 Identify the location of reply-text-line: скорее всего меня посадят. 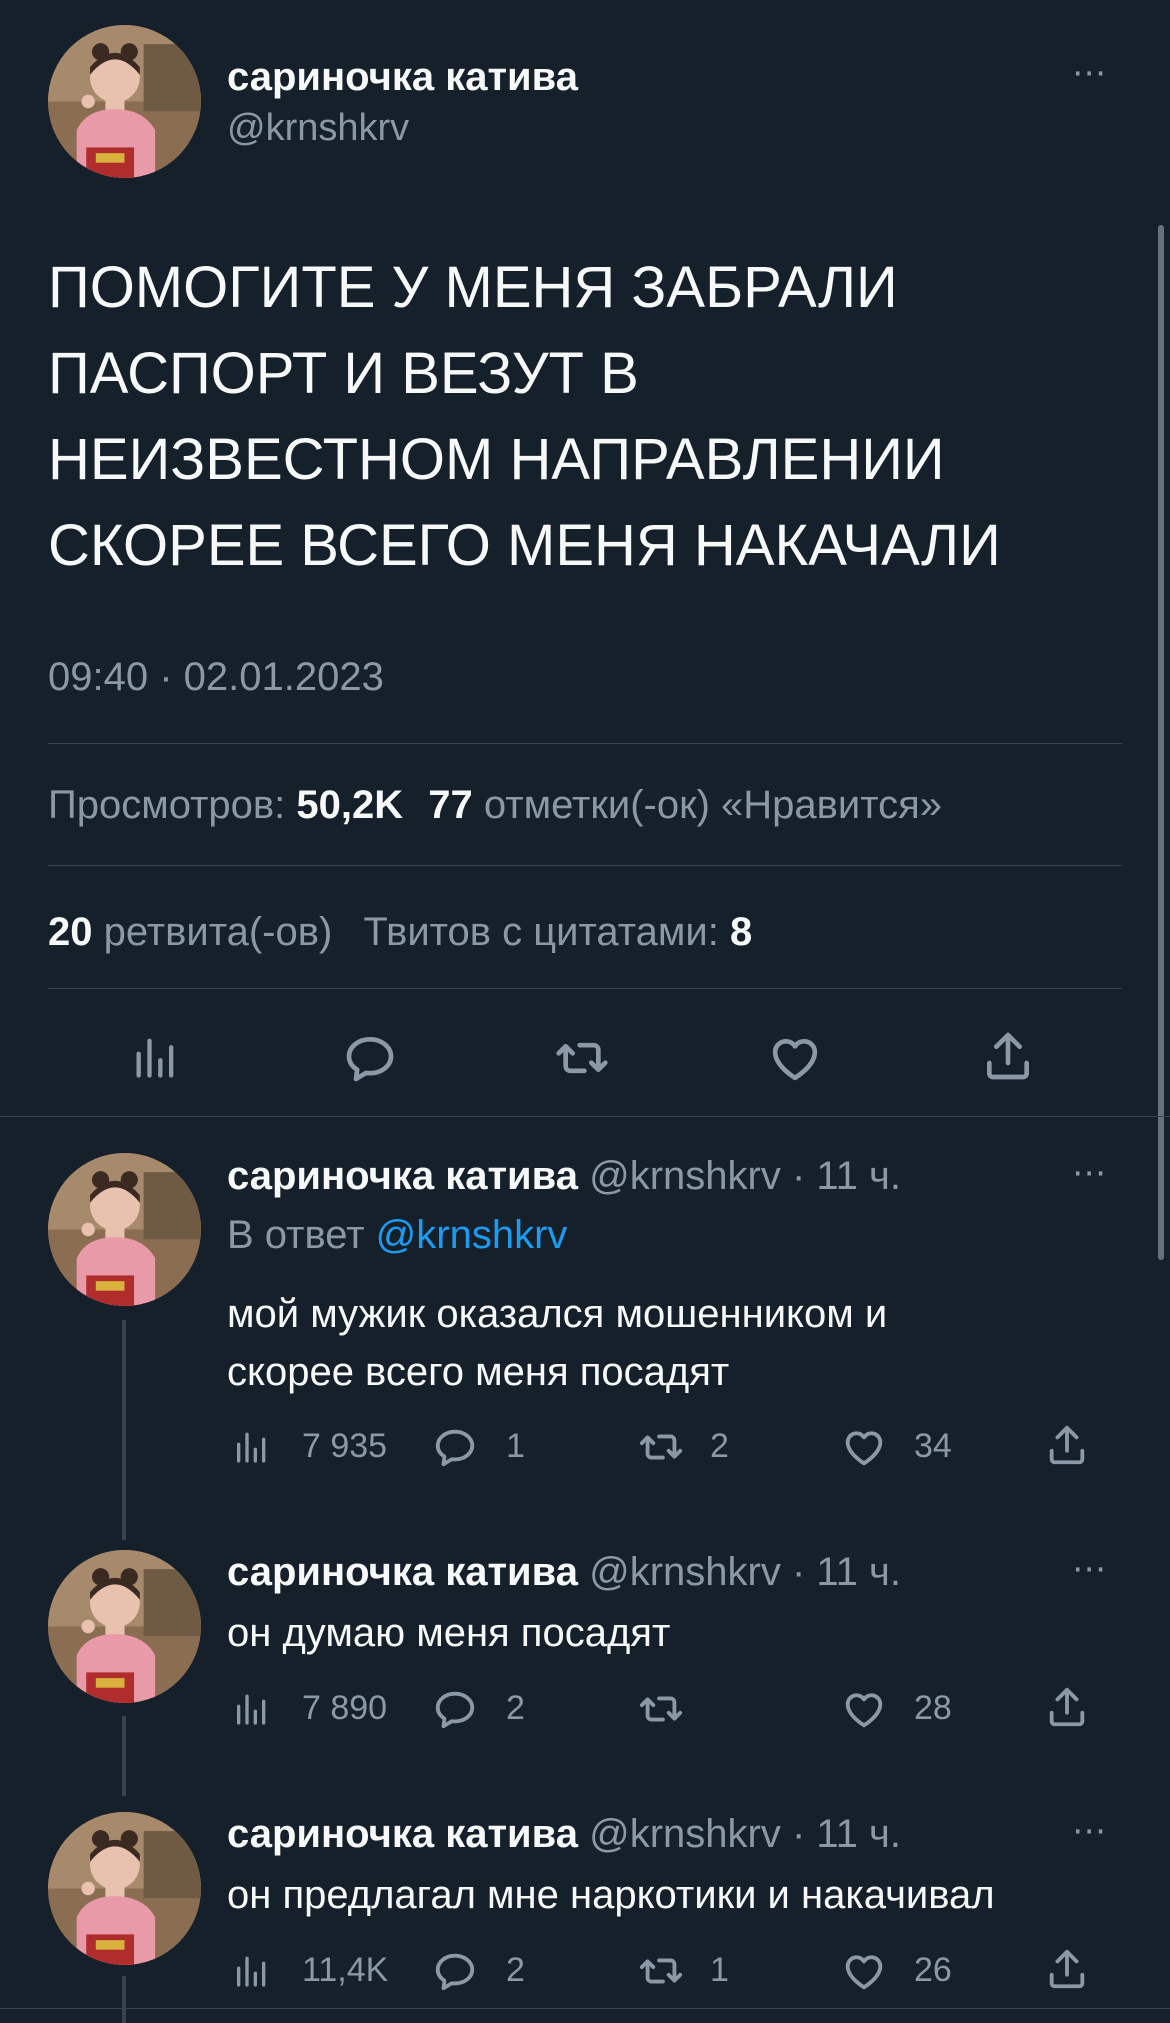
(478, 1372).